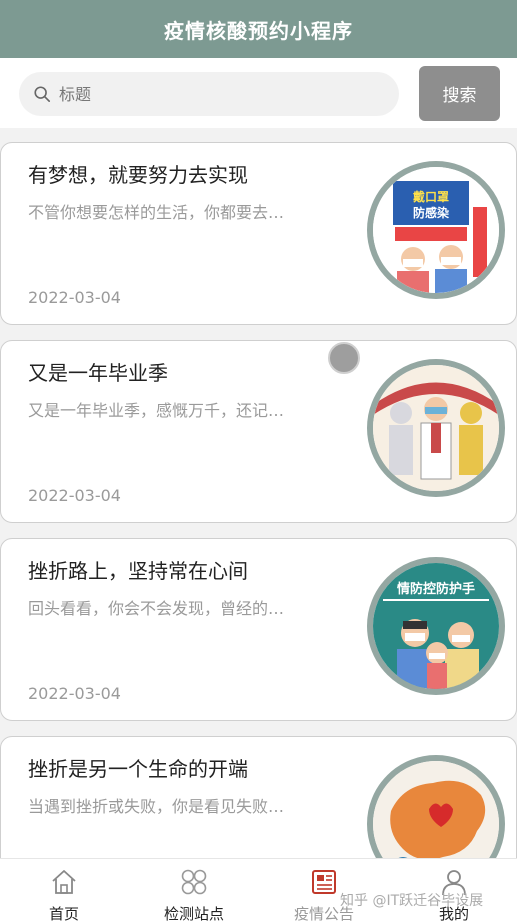 The height and width of the screenshot is (924, 517). I want to click on medical-workers-image, so click(436, 428).